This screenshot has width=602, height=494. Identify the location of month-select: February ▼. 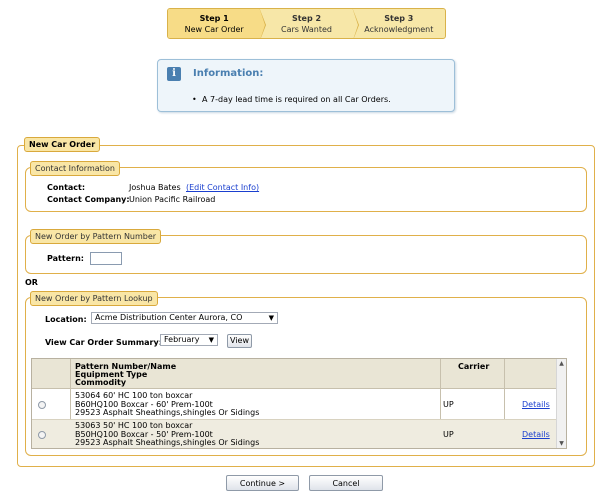
(189, 340).